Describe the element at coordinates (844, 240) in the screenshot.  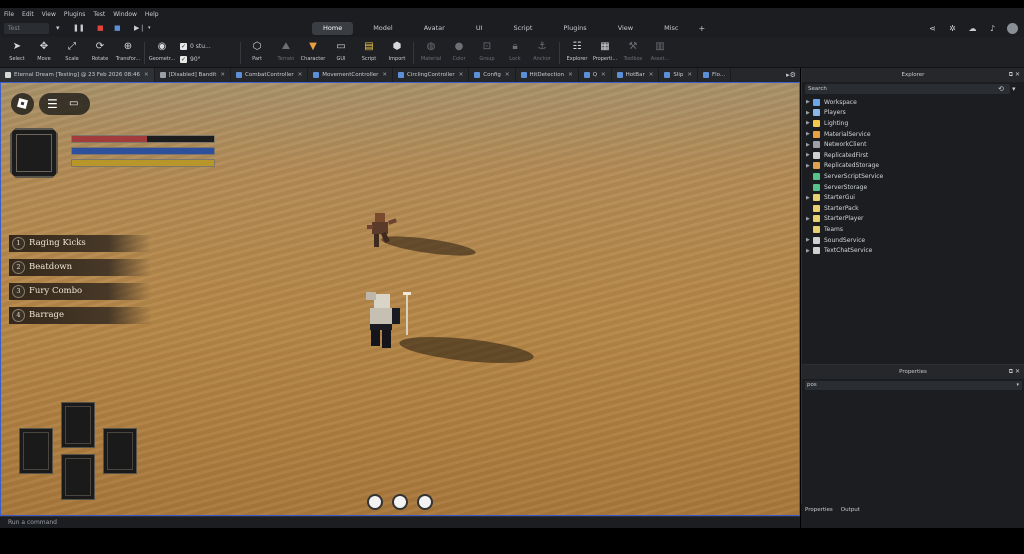
I see `explorer-item-soundservice: ▶ SoundService` at that location.